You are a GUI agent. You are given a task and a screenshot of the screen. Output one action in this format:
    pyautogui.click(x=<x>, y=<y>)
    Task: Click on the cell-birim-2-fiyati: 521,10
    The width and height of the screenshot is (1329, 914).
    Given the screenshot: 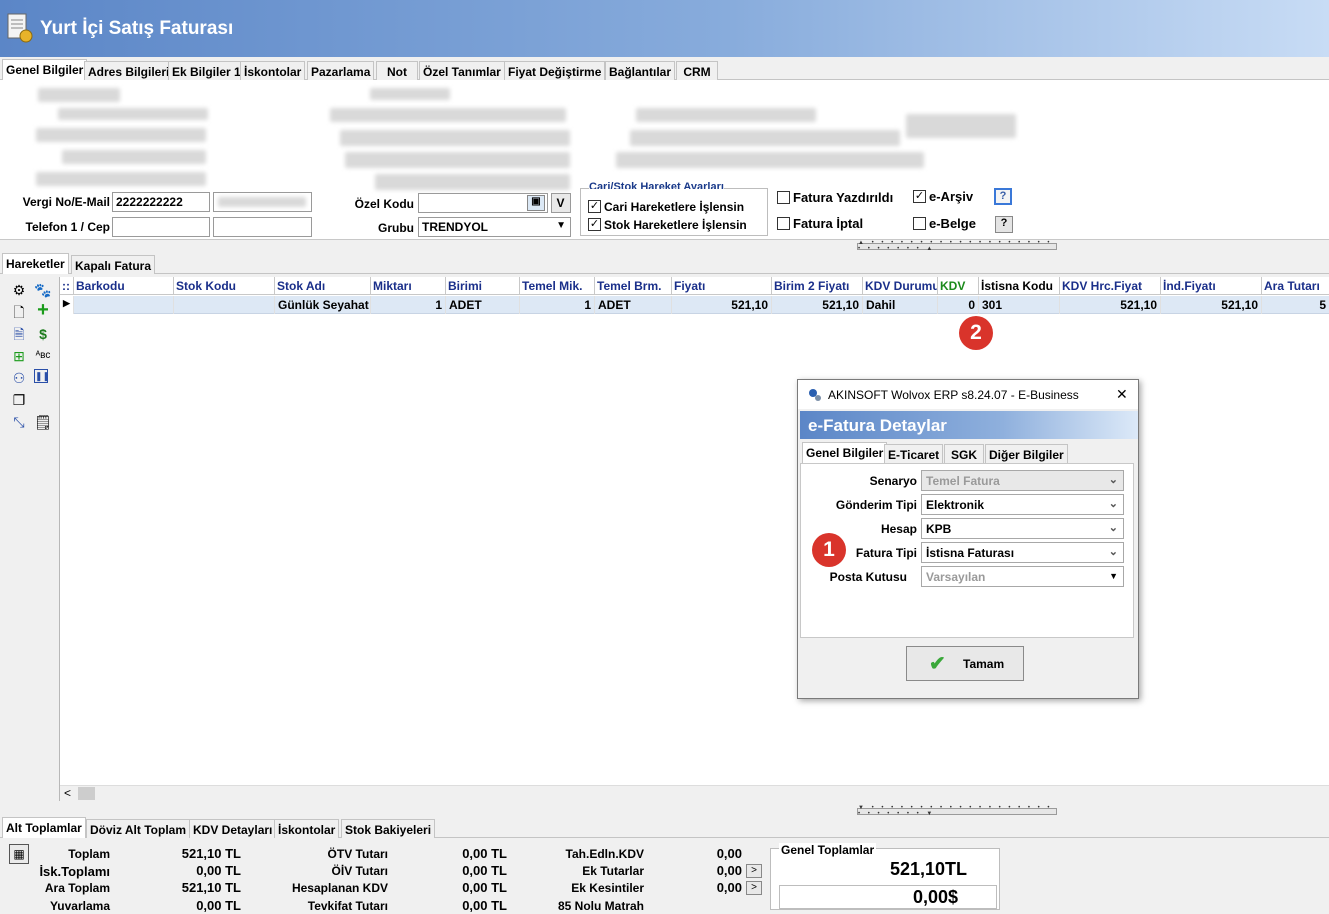 What is the action you would take?
    pyautogui.click(x=817, y=305)
    